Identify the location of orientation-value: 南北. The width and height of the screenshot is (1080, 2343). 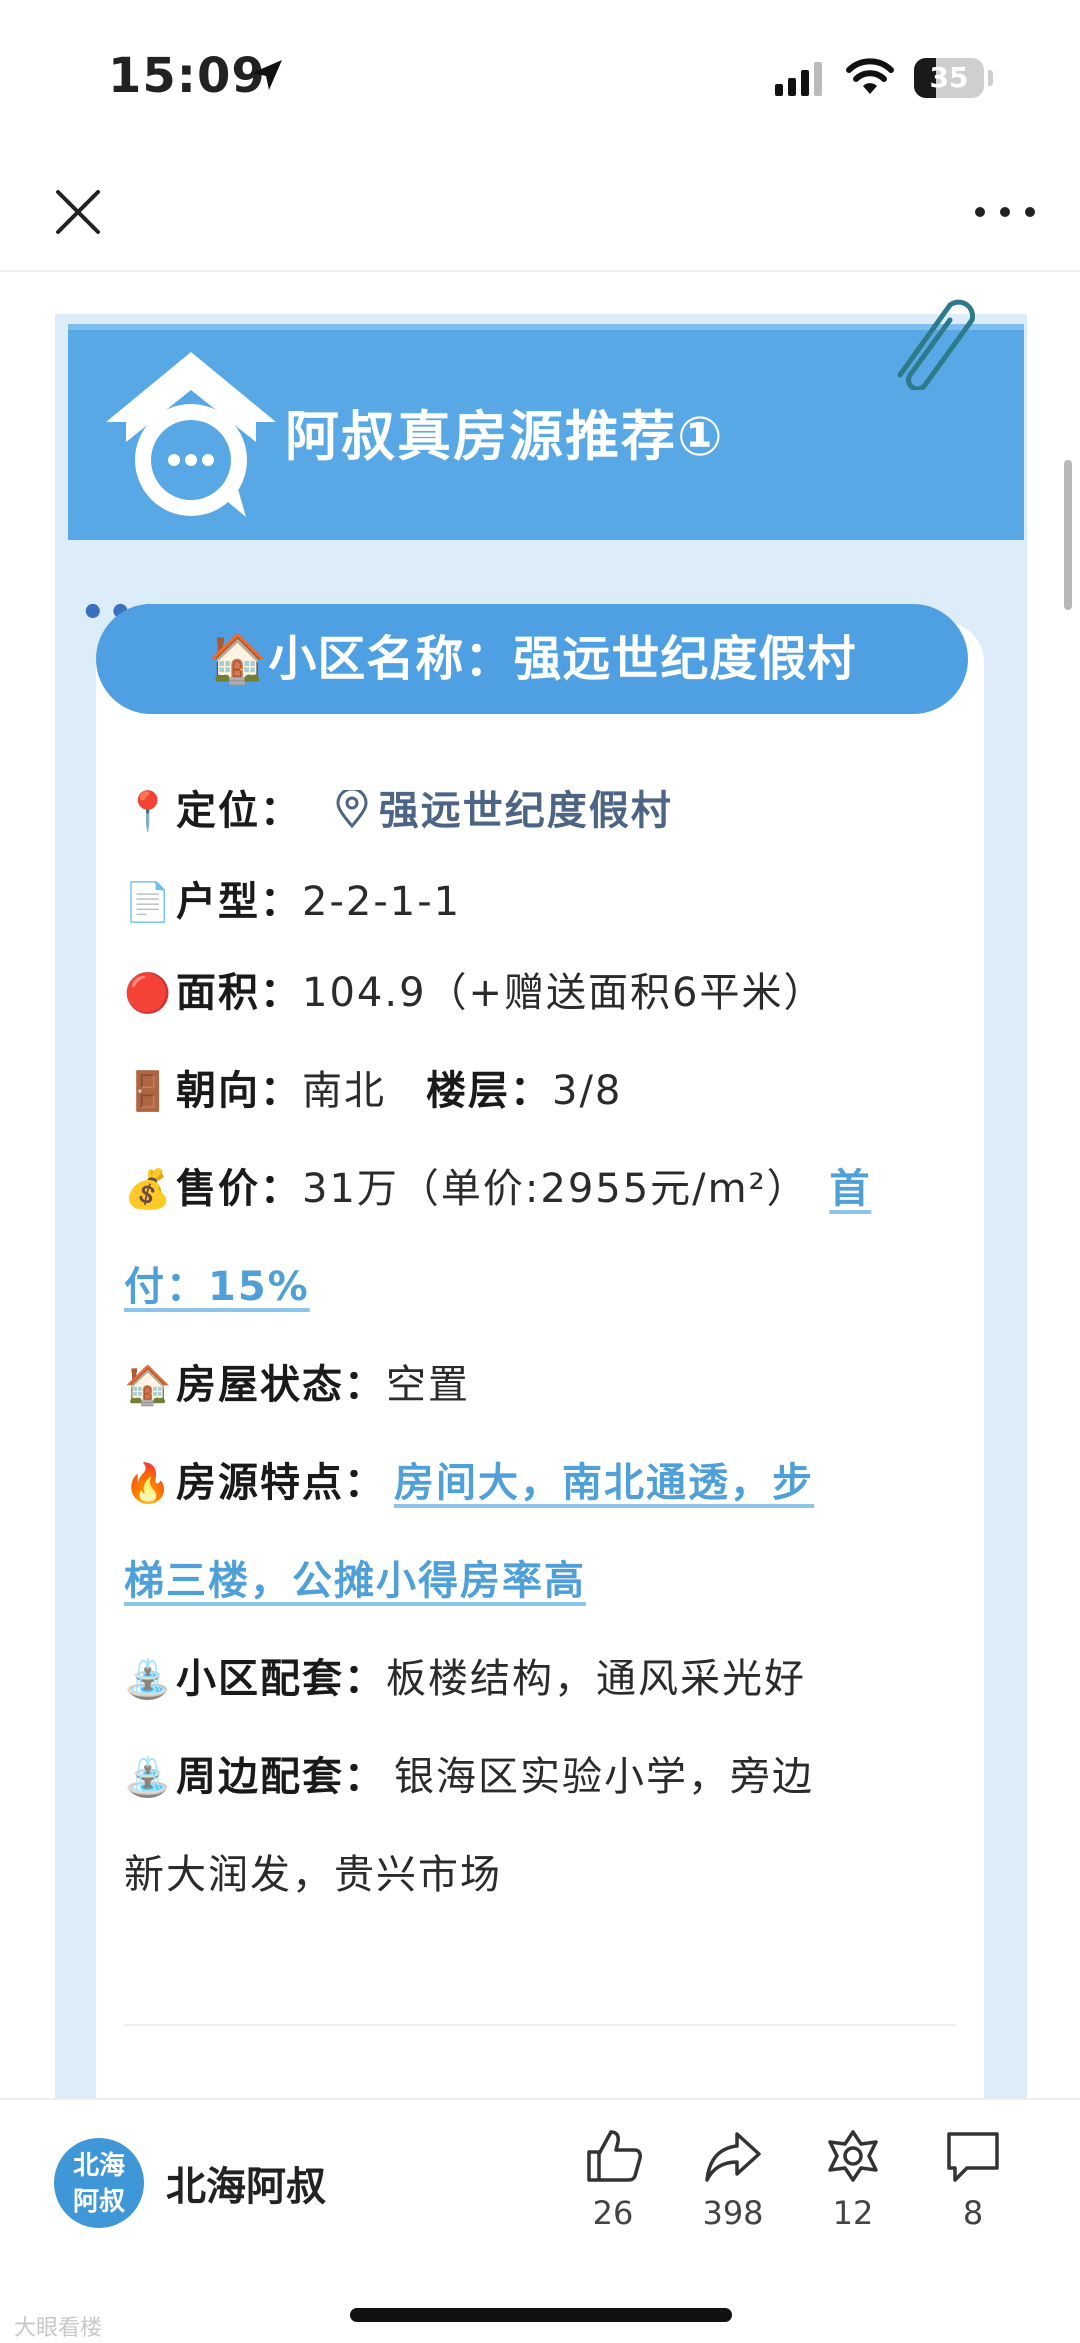
(344, 1091).